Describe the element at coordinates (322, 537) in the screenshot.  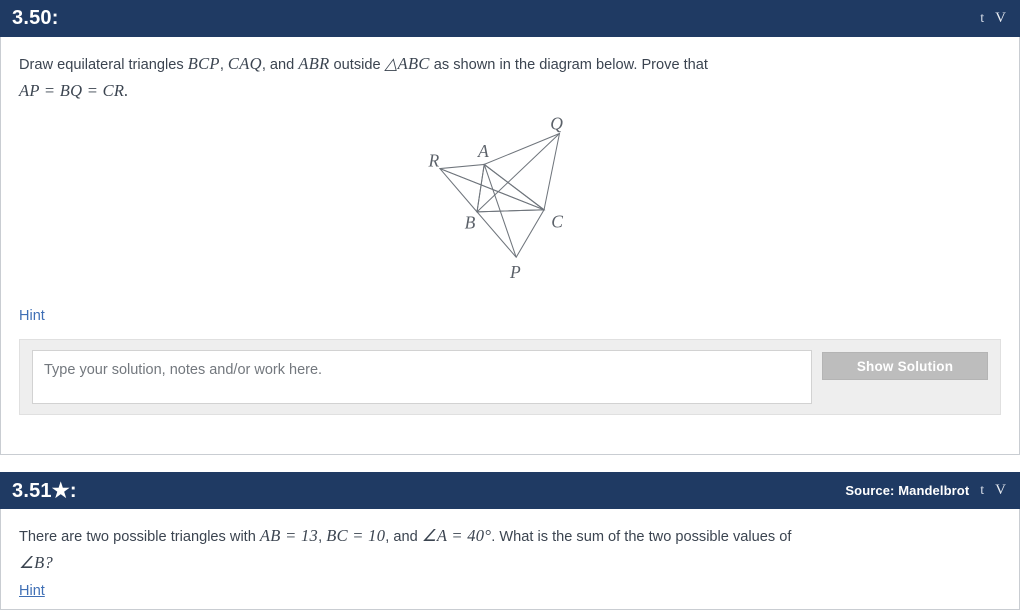
I see `statement351-comma-1: ,` at that location.